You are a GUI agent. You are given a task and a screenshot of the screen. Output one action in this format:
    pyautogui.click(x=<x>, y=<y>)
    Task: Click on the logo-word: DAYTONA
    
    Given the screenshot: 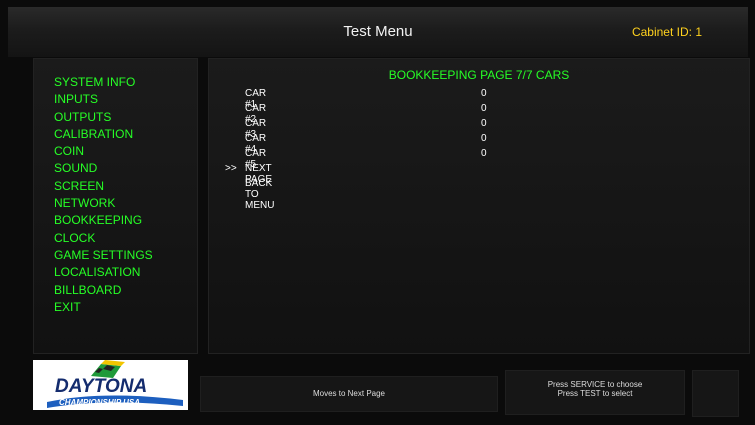 What is the action you would take?
    pyautogui.click(x=101, y=386)
    